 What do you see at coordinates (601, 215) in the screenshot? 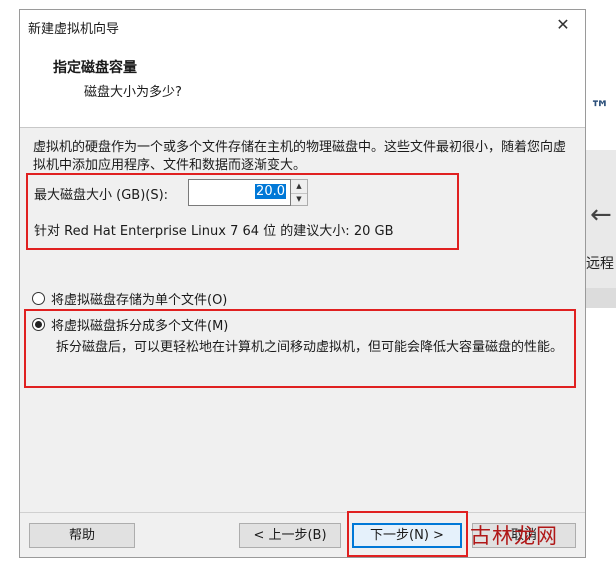
I see `arrow-left-icon: ←` at bounding box center [601, 215].